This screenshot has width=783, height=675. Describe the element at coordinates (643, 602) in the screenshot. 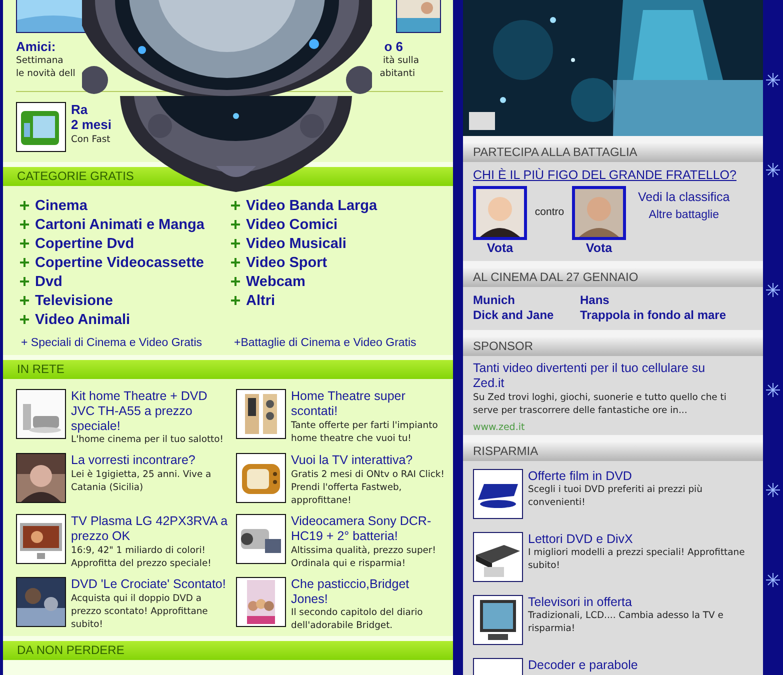

I see `offer-title: Televisori in offerta` at that location.